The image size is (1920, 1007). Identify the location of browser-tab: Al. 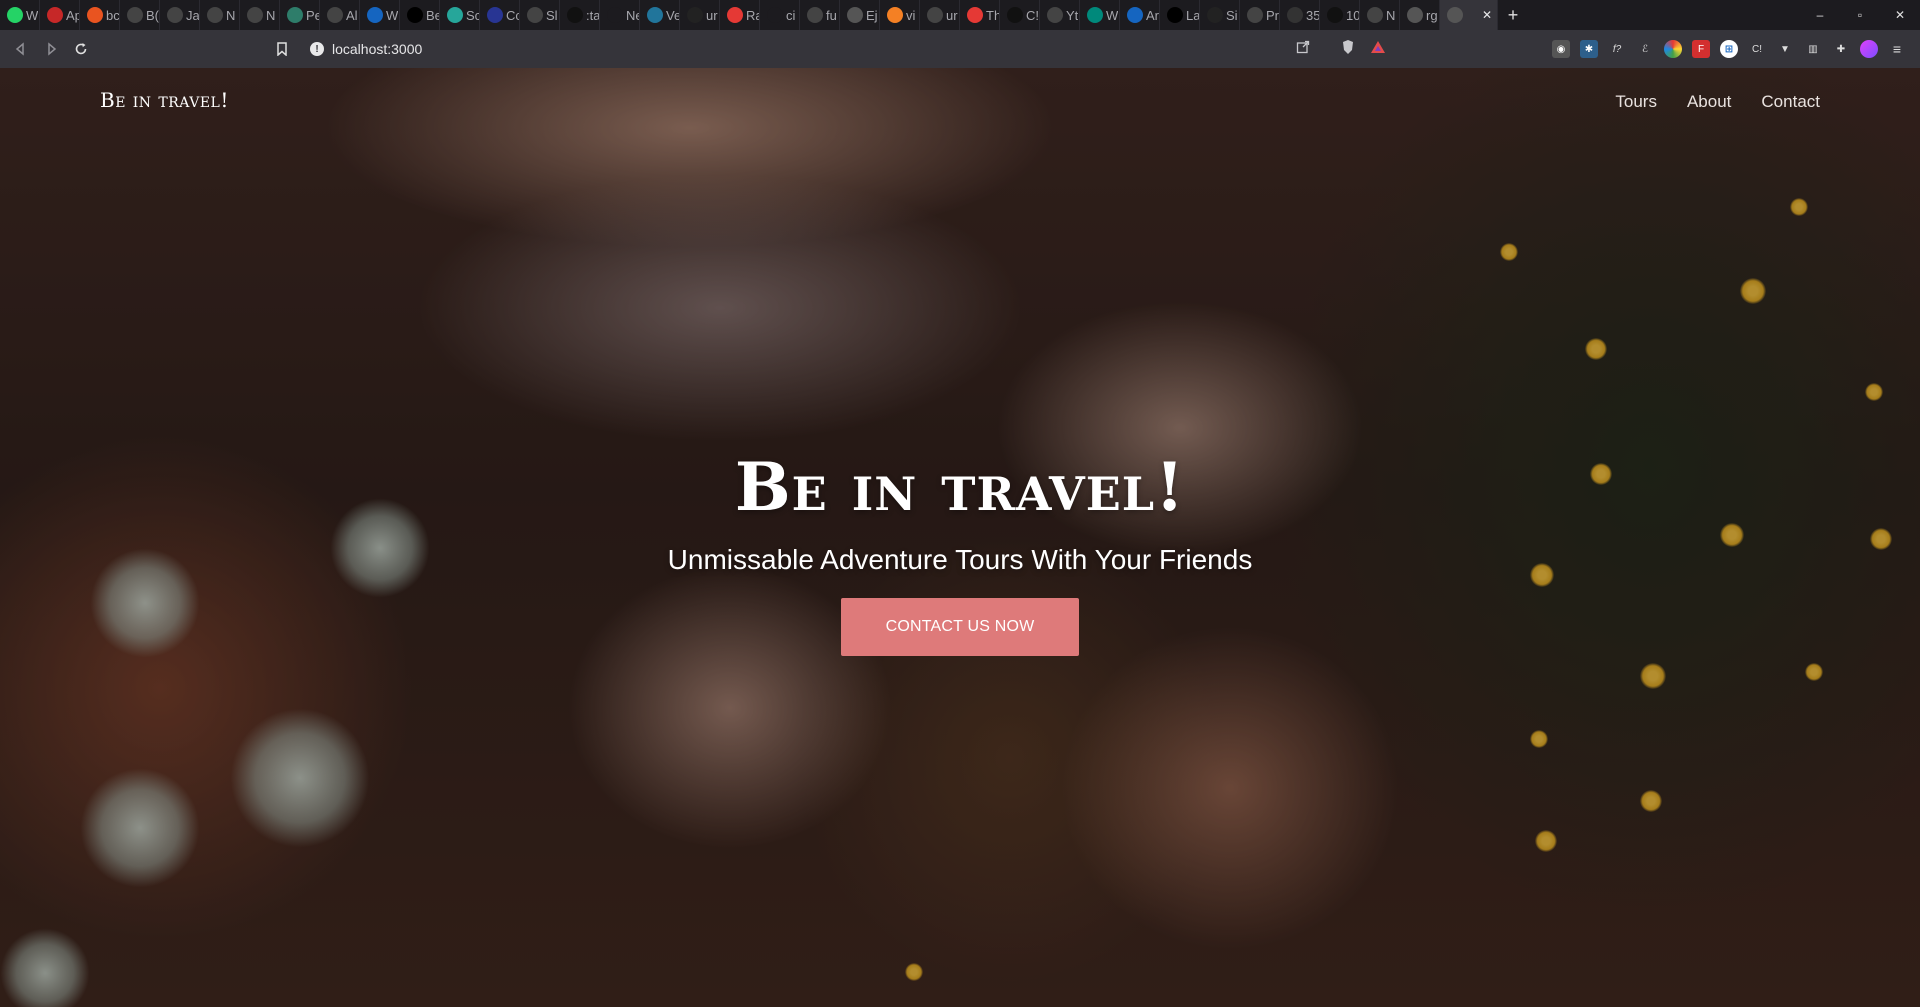
(340, 15).